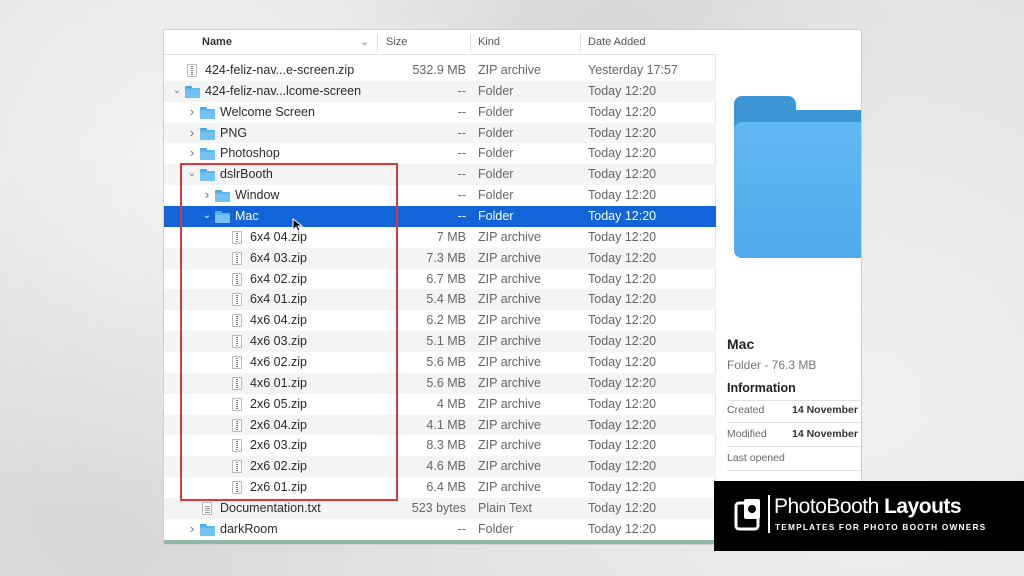  What do you see at coordinates (278, 445) in the screenshot?
I see `item-name: 2x6 03.zip` at bounding box center [278, 445].